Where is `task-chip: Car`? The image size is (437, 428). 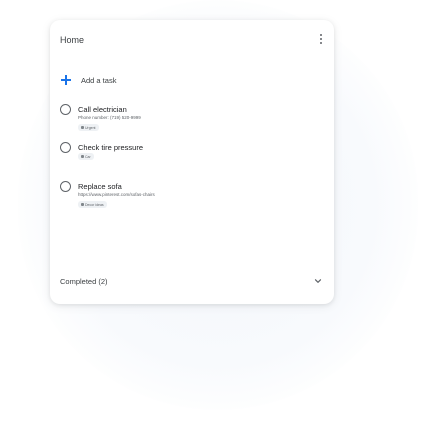
task-chip: Car is located at coordinates (86, 156).